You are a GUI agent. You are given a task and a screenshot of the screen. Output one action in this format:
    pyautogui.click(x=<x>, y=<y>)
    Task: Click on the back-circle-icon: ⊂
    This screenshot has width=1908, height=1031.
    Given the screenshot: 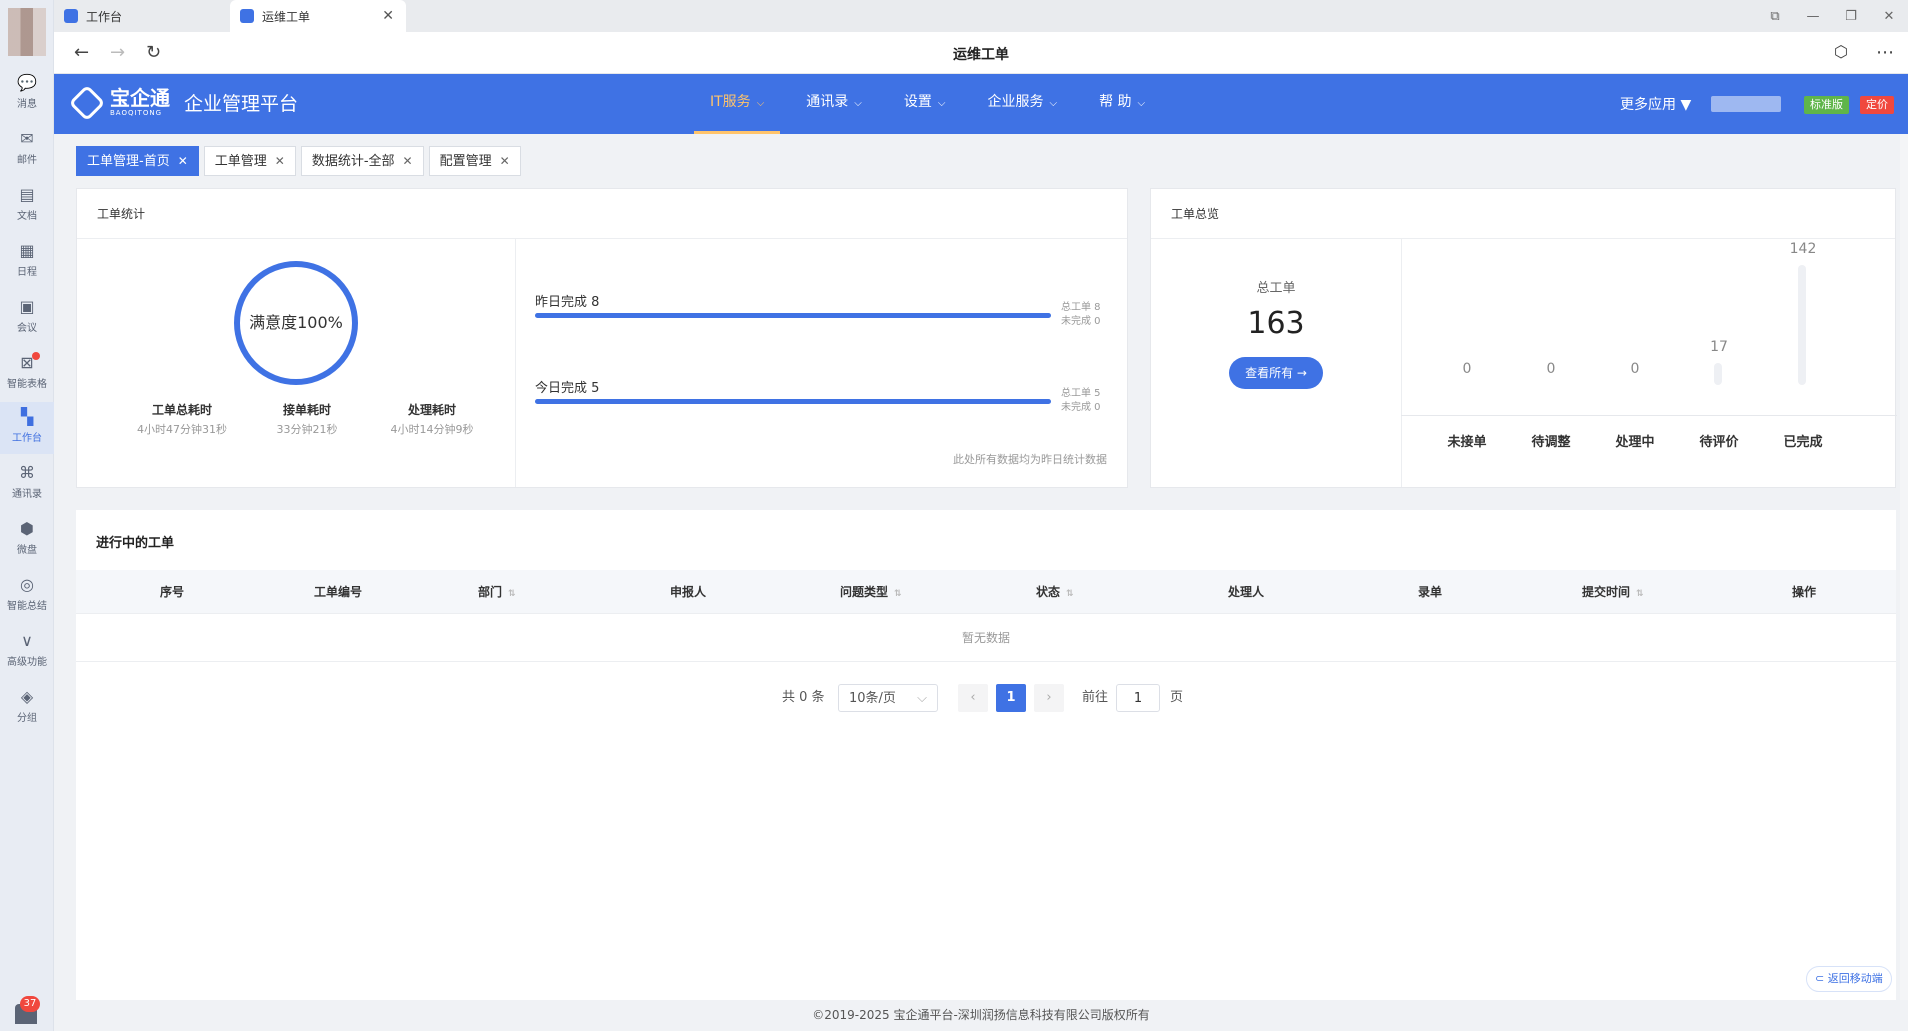 What is the action you would take?
    pyautogui.click(x=1820, y=978)
    